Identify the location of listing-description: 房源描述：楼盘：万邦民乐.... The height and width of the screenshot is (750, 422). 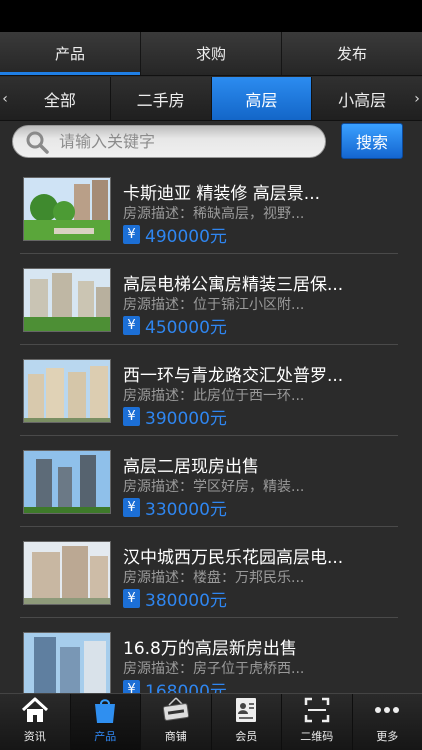
(214, 578).